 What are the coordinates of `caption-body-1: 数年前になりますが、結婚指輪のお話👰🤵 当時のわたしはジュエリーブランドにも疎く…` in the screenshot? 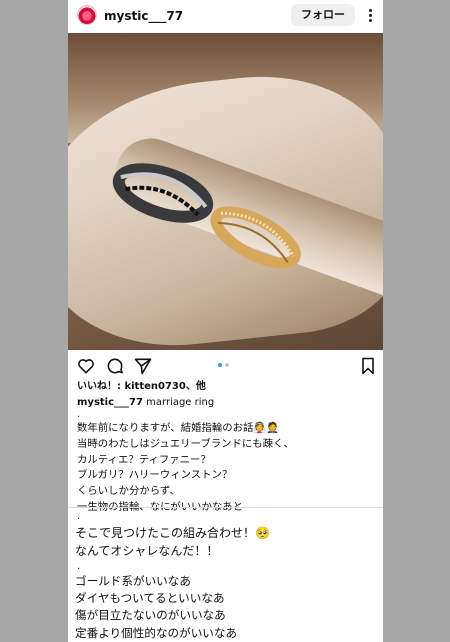 It's located at (185, 467).